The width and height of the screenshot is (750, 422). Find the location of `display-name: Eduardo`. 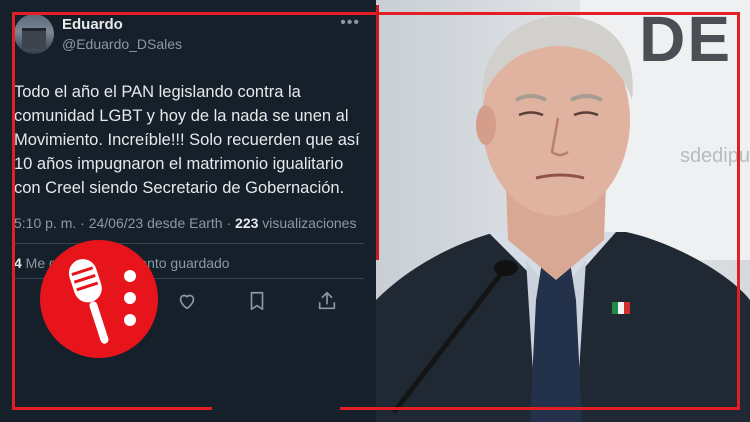

display-name: Eduardo is located at coordinates (92, 24).